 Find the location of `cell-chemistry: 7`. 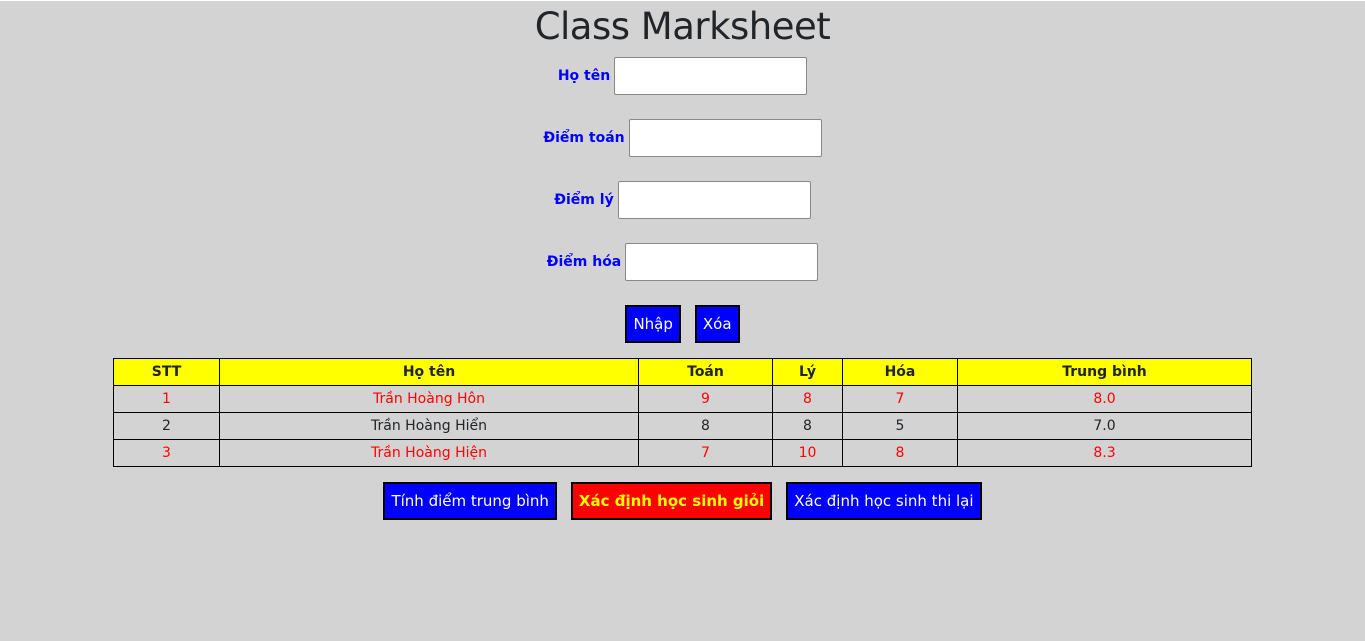

cell-chemistry: 7 is located at coordinates (900, 399).